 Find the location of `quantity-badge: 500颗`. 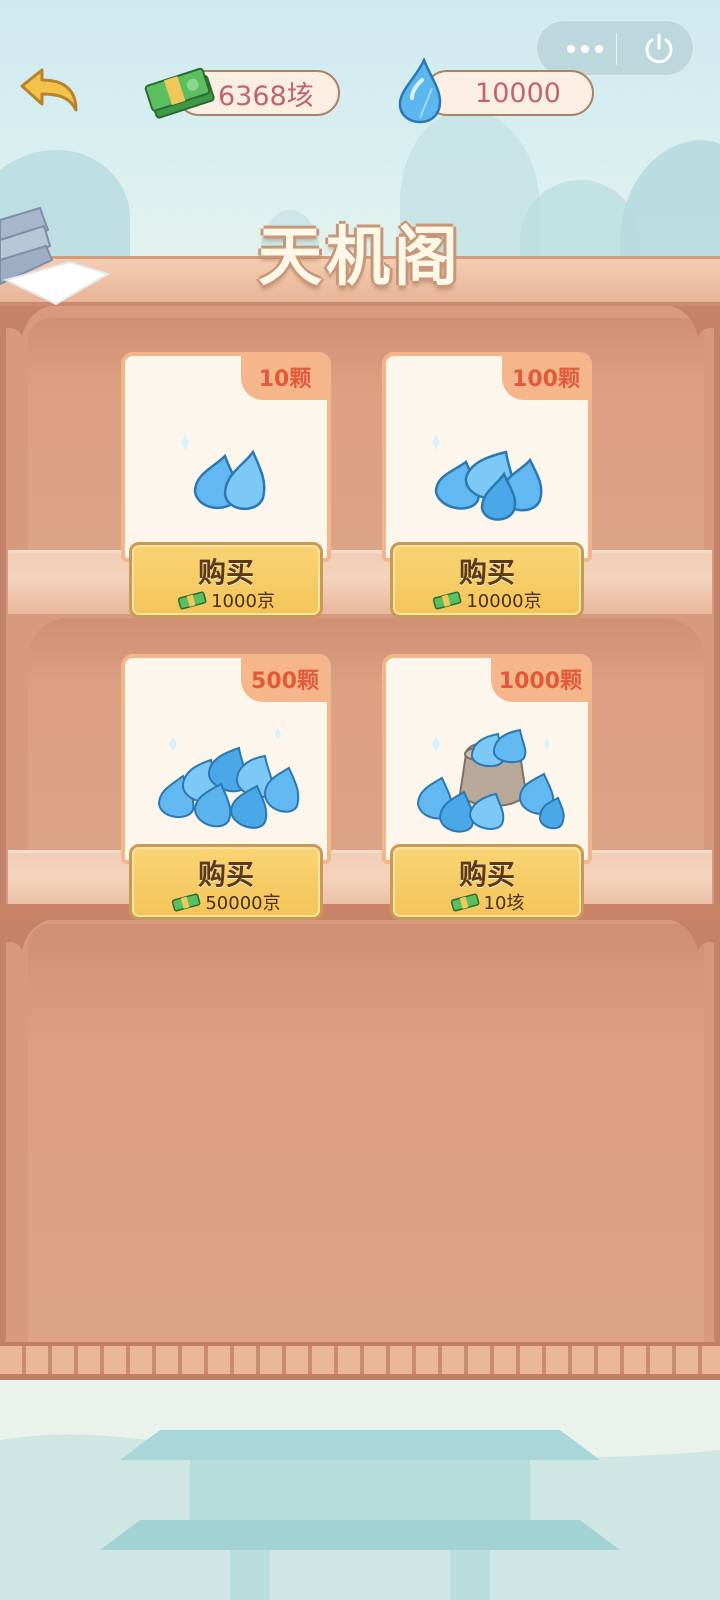

quantity-badge: 500颗 is located at coordinates (285, 679).